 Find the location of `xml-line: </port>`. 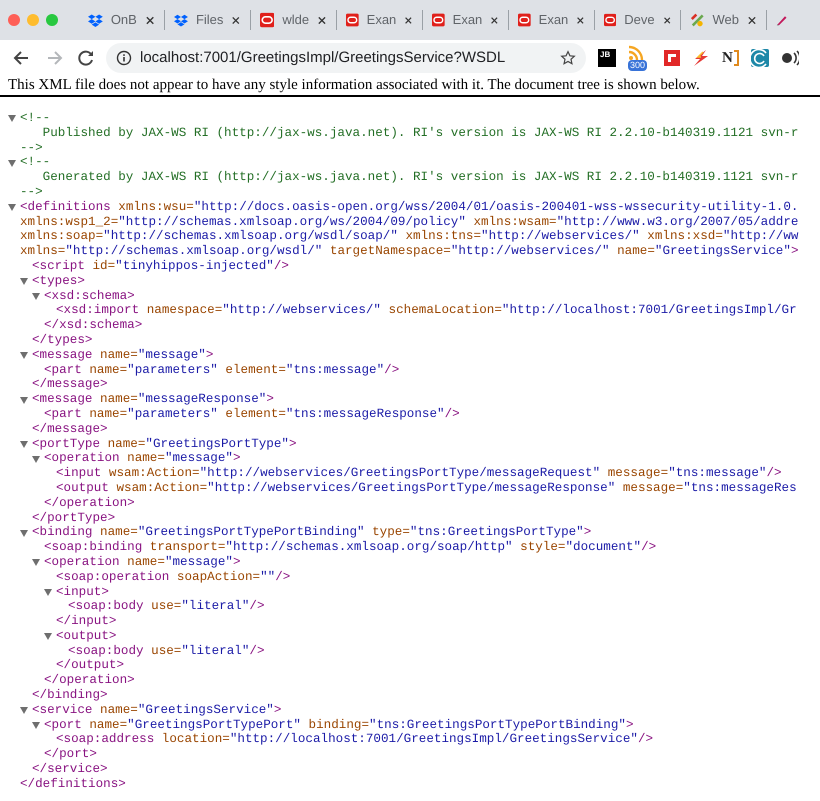

xml-line: </port> is located at coordinates (70, 754).